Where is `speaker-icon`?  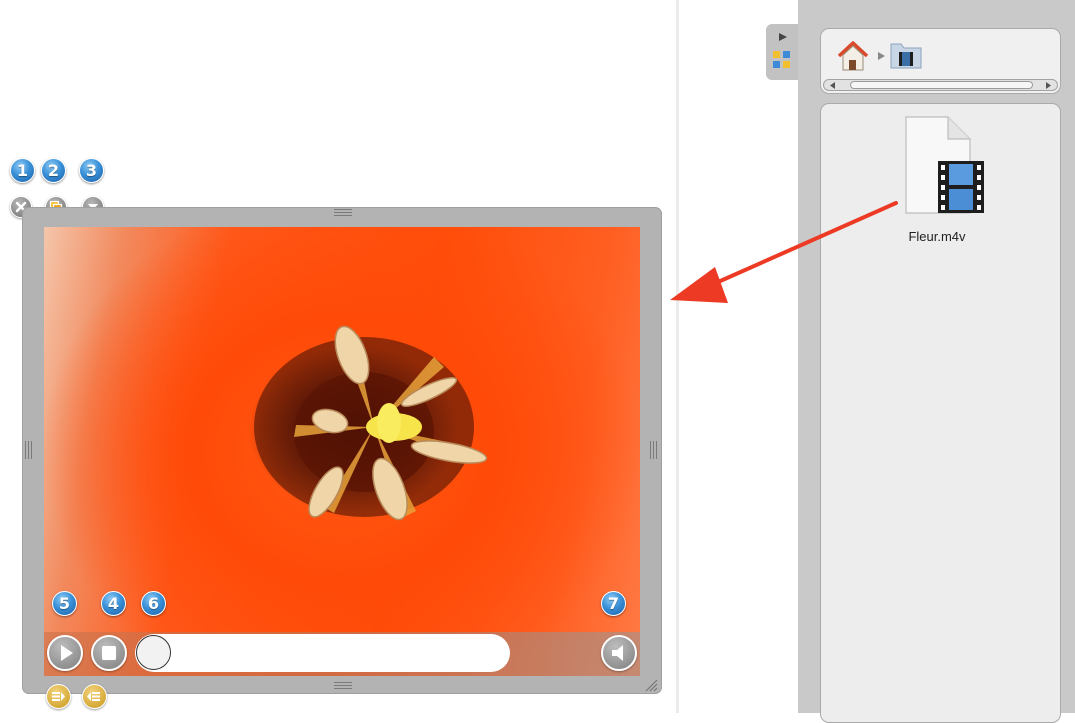
speaker-icon is located at coordinates (617, 653).